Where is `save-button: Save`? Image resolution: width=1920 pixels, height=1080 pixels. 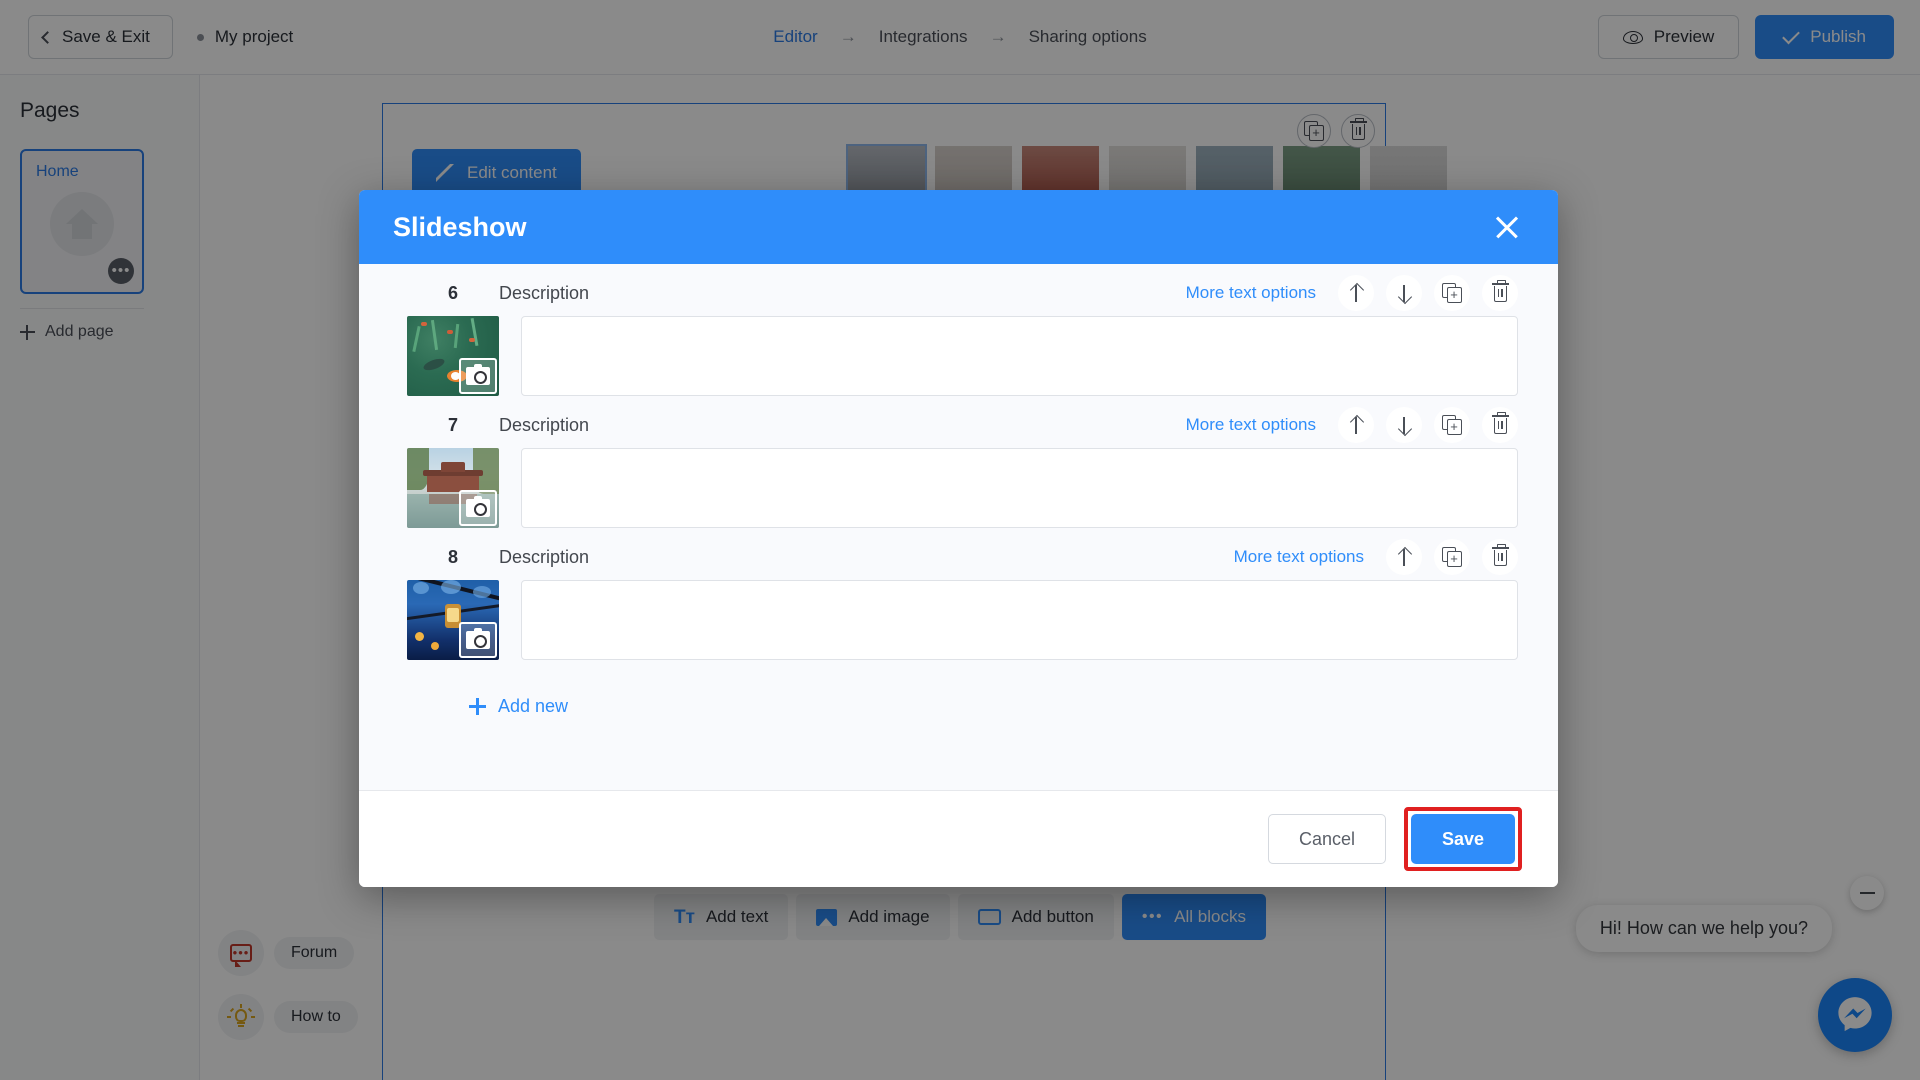
save-button: Save is located at coordinates (1463, 839).